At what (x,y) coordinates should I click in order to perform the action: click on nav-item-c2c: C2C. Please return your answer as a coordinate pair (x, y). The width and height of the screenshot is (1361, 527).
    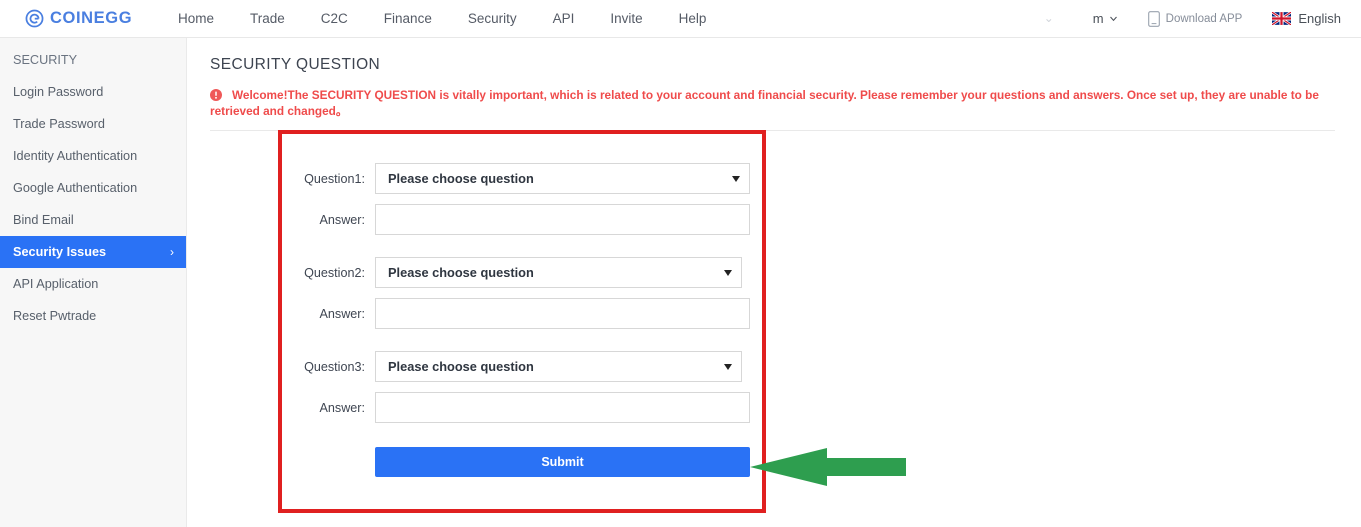
    Looking at the image, I should click on (334, 18).